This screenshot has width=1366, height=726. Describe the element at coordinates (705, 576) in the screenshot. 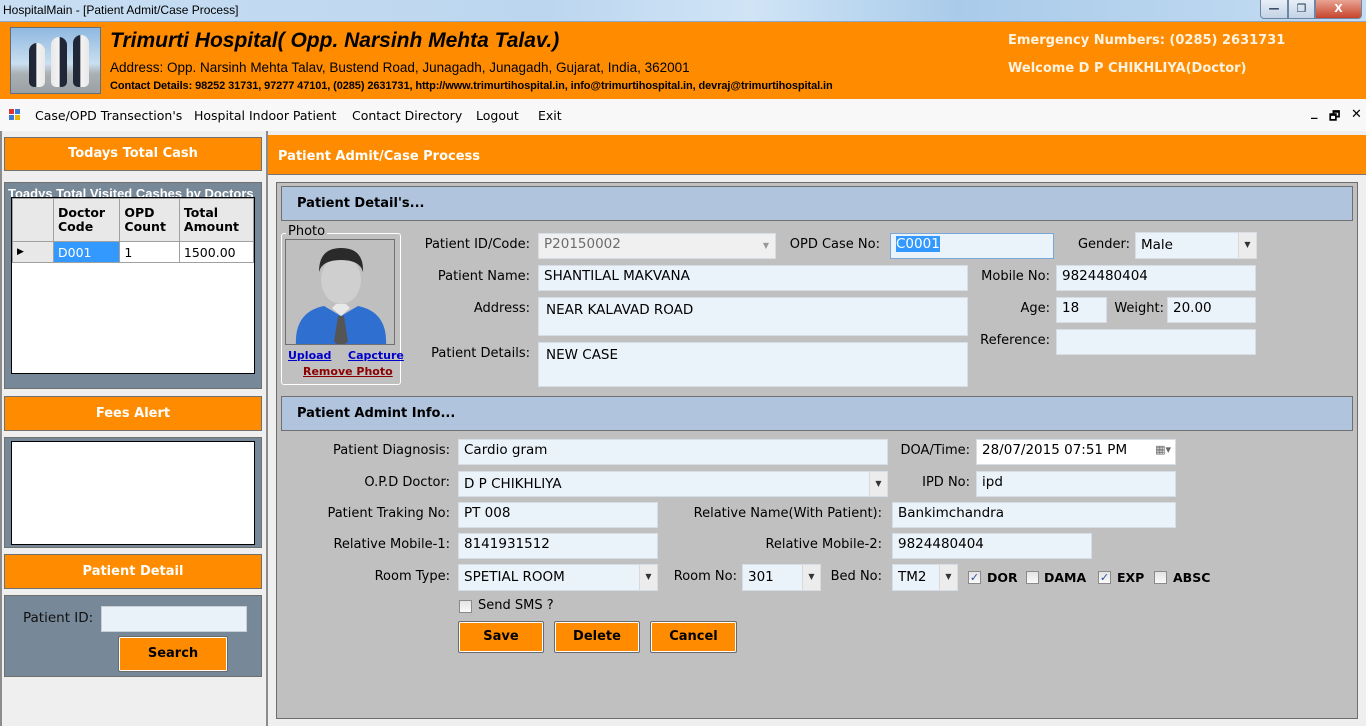

I see `room-no-label: Room No:` at that location.